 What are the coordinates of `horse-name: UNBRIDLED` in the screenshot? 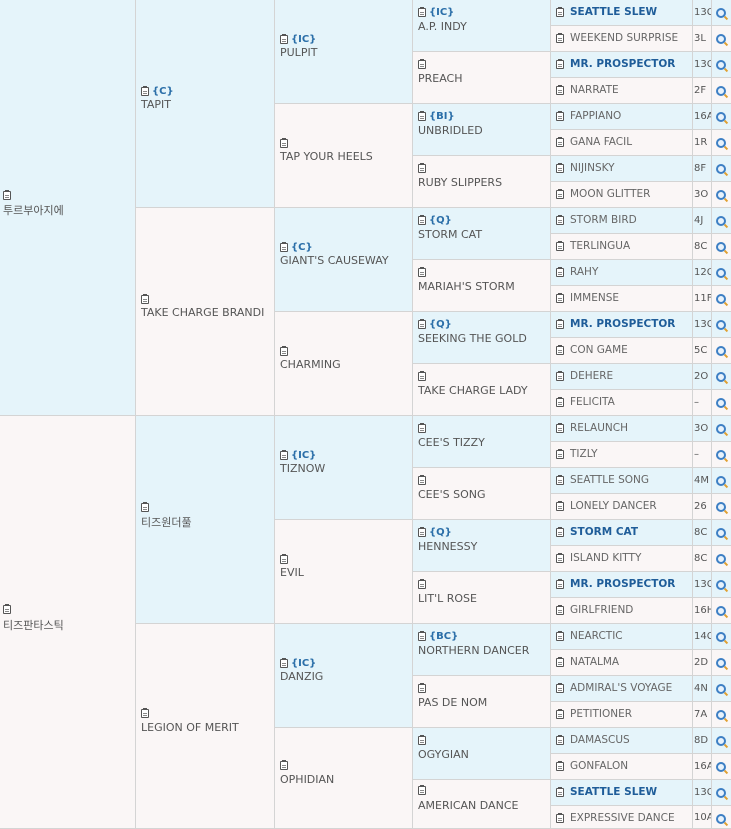 It's located at (450, 130).